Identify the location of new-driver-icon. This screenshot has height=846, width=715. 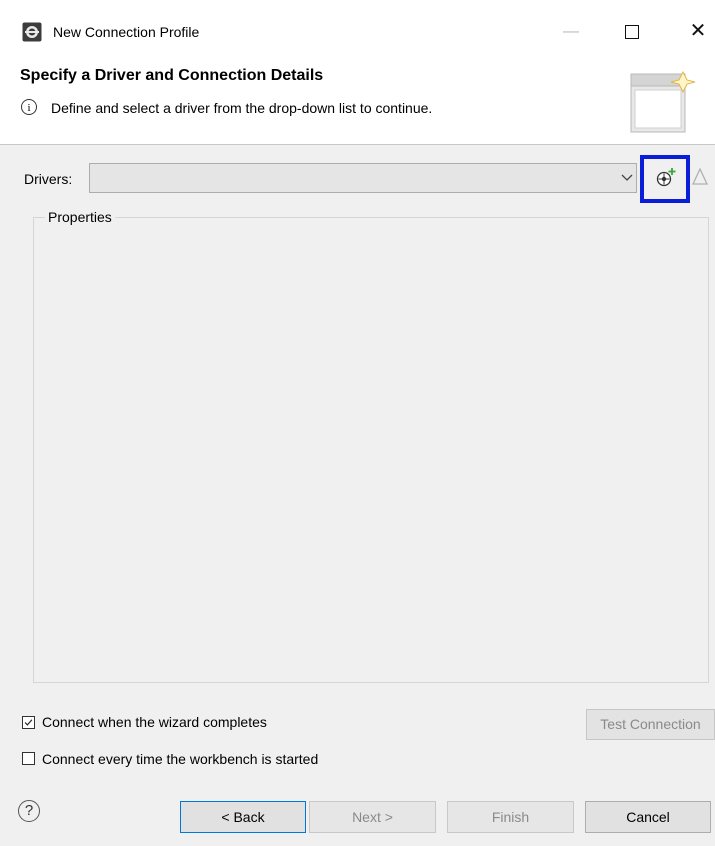
(666, 177).